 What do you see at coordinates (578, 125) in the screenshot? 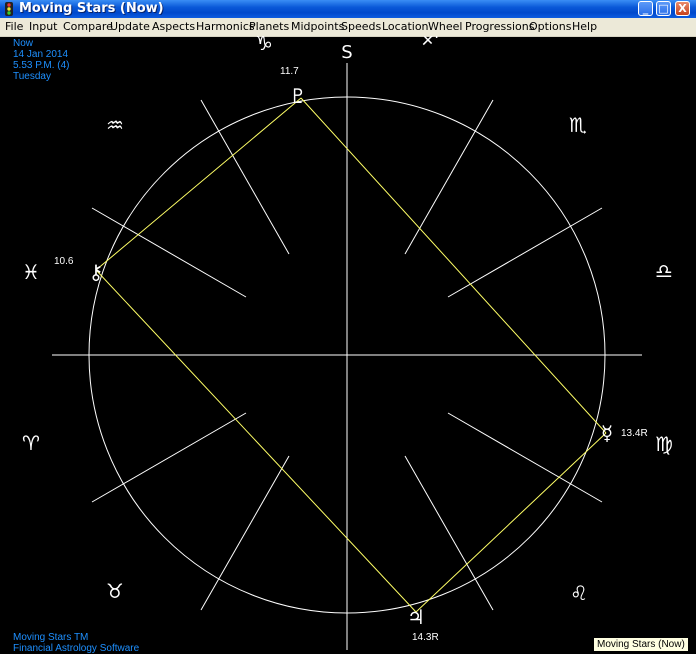
I see `scorpio-icon: ♏` at bounding box center [578, 125].